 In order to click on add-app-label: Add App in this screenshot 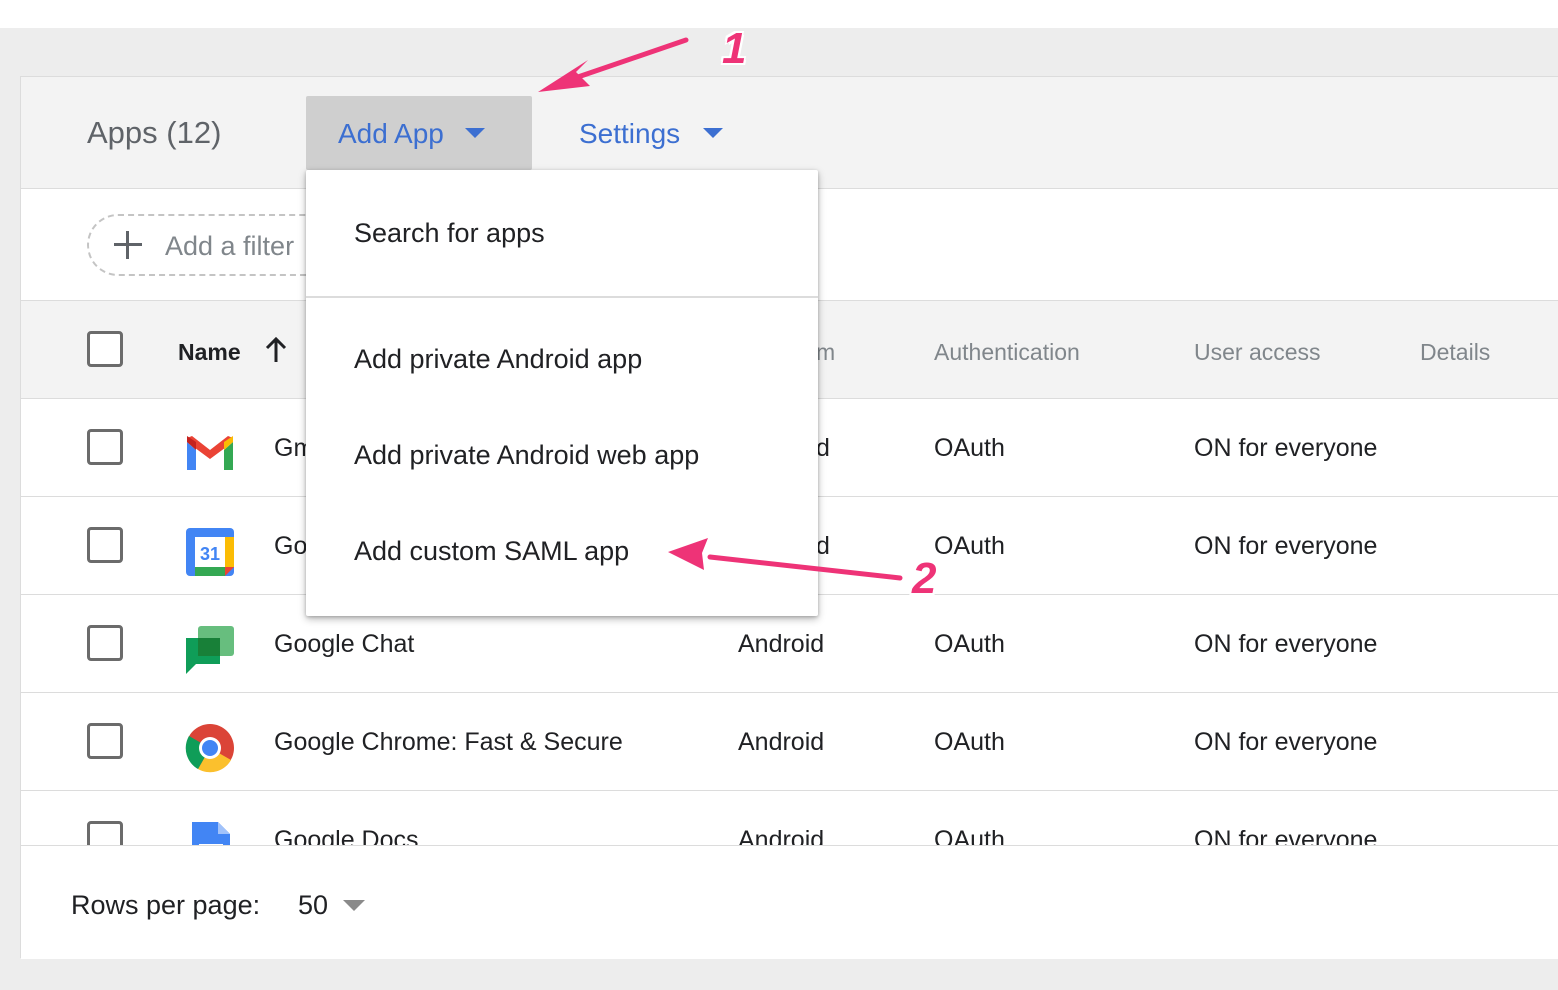, I will do `click(391, 133)`.